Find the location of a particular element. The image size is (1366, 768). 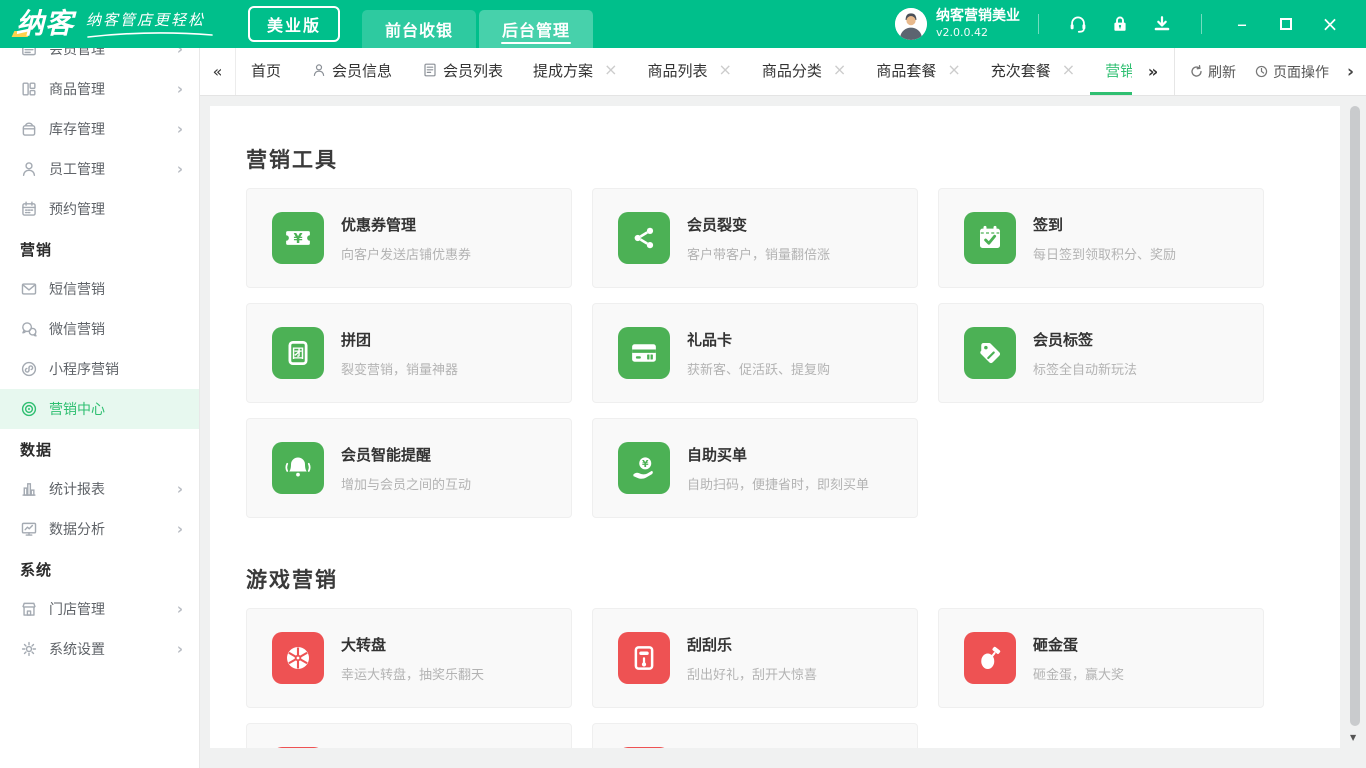

tab-home: 首页 is located at coordinates (266, 71).